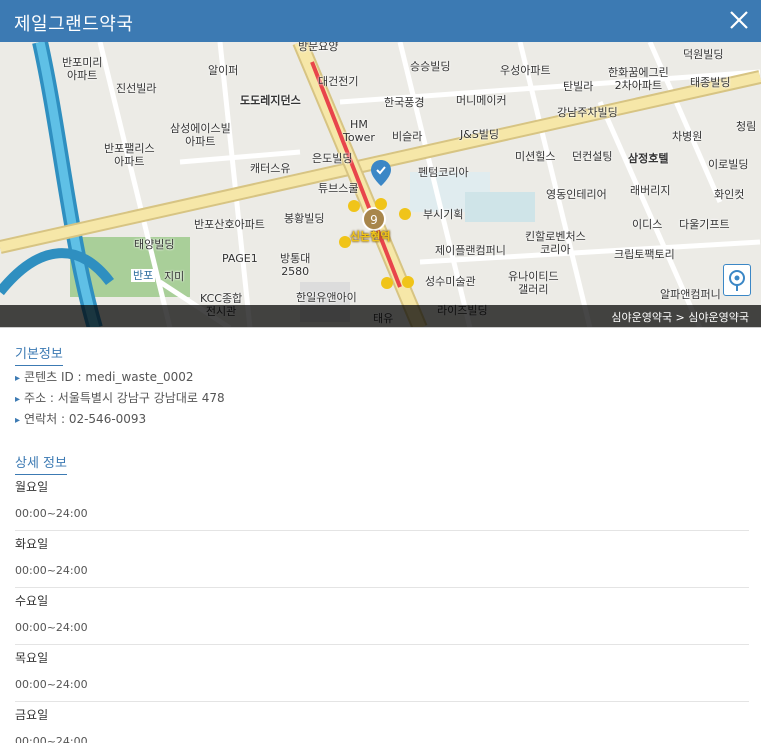  Describe the element at coordinates (576, 194) in the screenshot. I see `map-label: 영동인테리어` at that location.